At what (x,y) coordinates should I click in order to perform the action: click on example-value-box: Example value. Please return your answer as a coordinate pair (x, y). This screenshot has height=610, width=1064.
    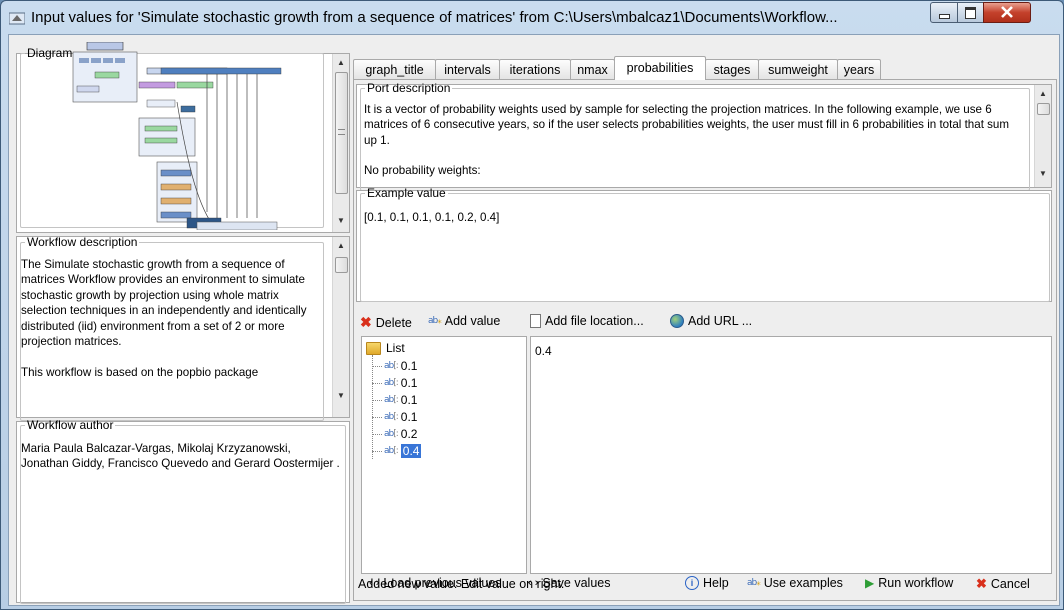
    Looking at the image, I should click on (705, 244).